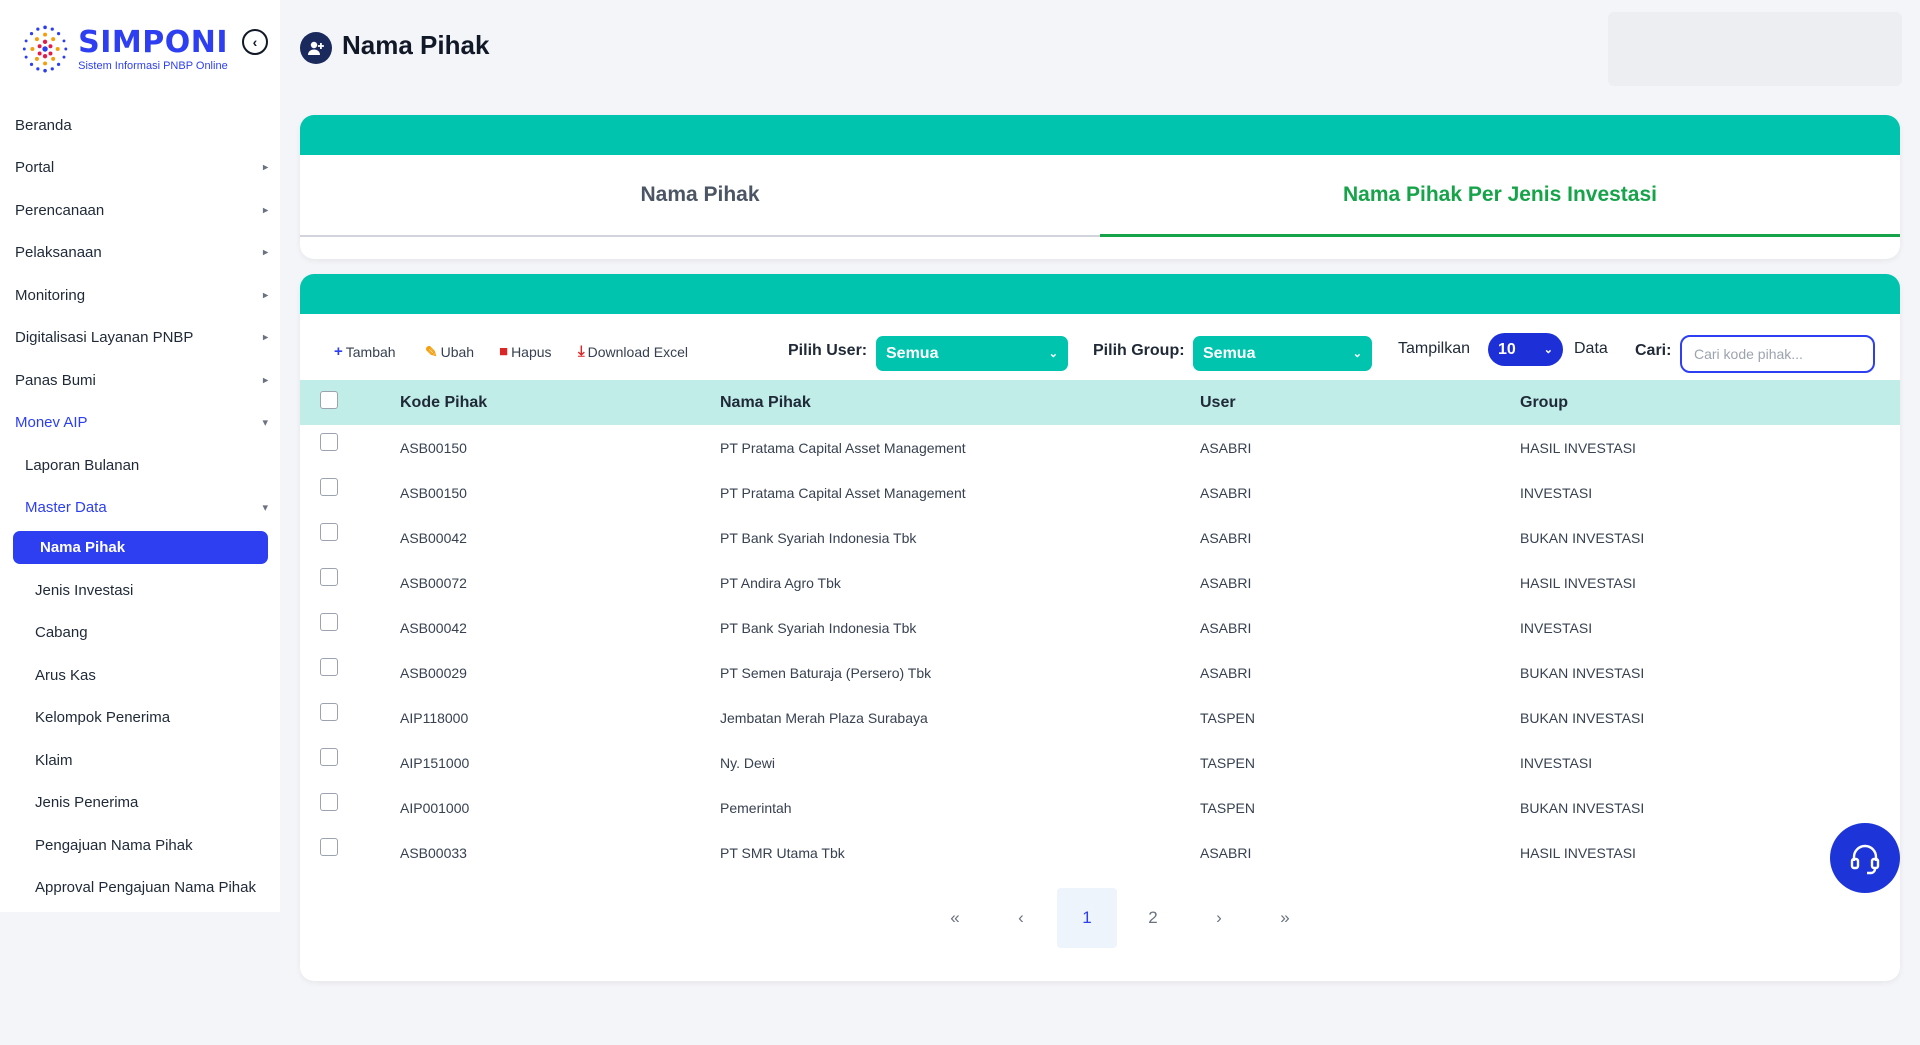 The image size is (1920, 1045). I want to click on group-filter-value: Semua, so click(1229, 353).